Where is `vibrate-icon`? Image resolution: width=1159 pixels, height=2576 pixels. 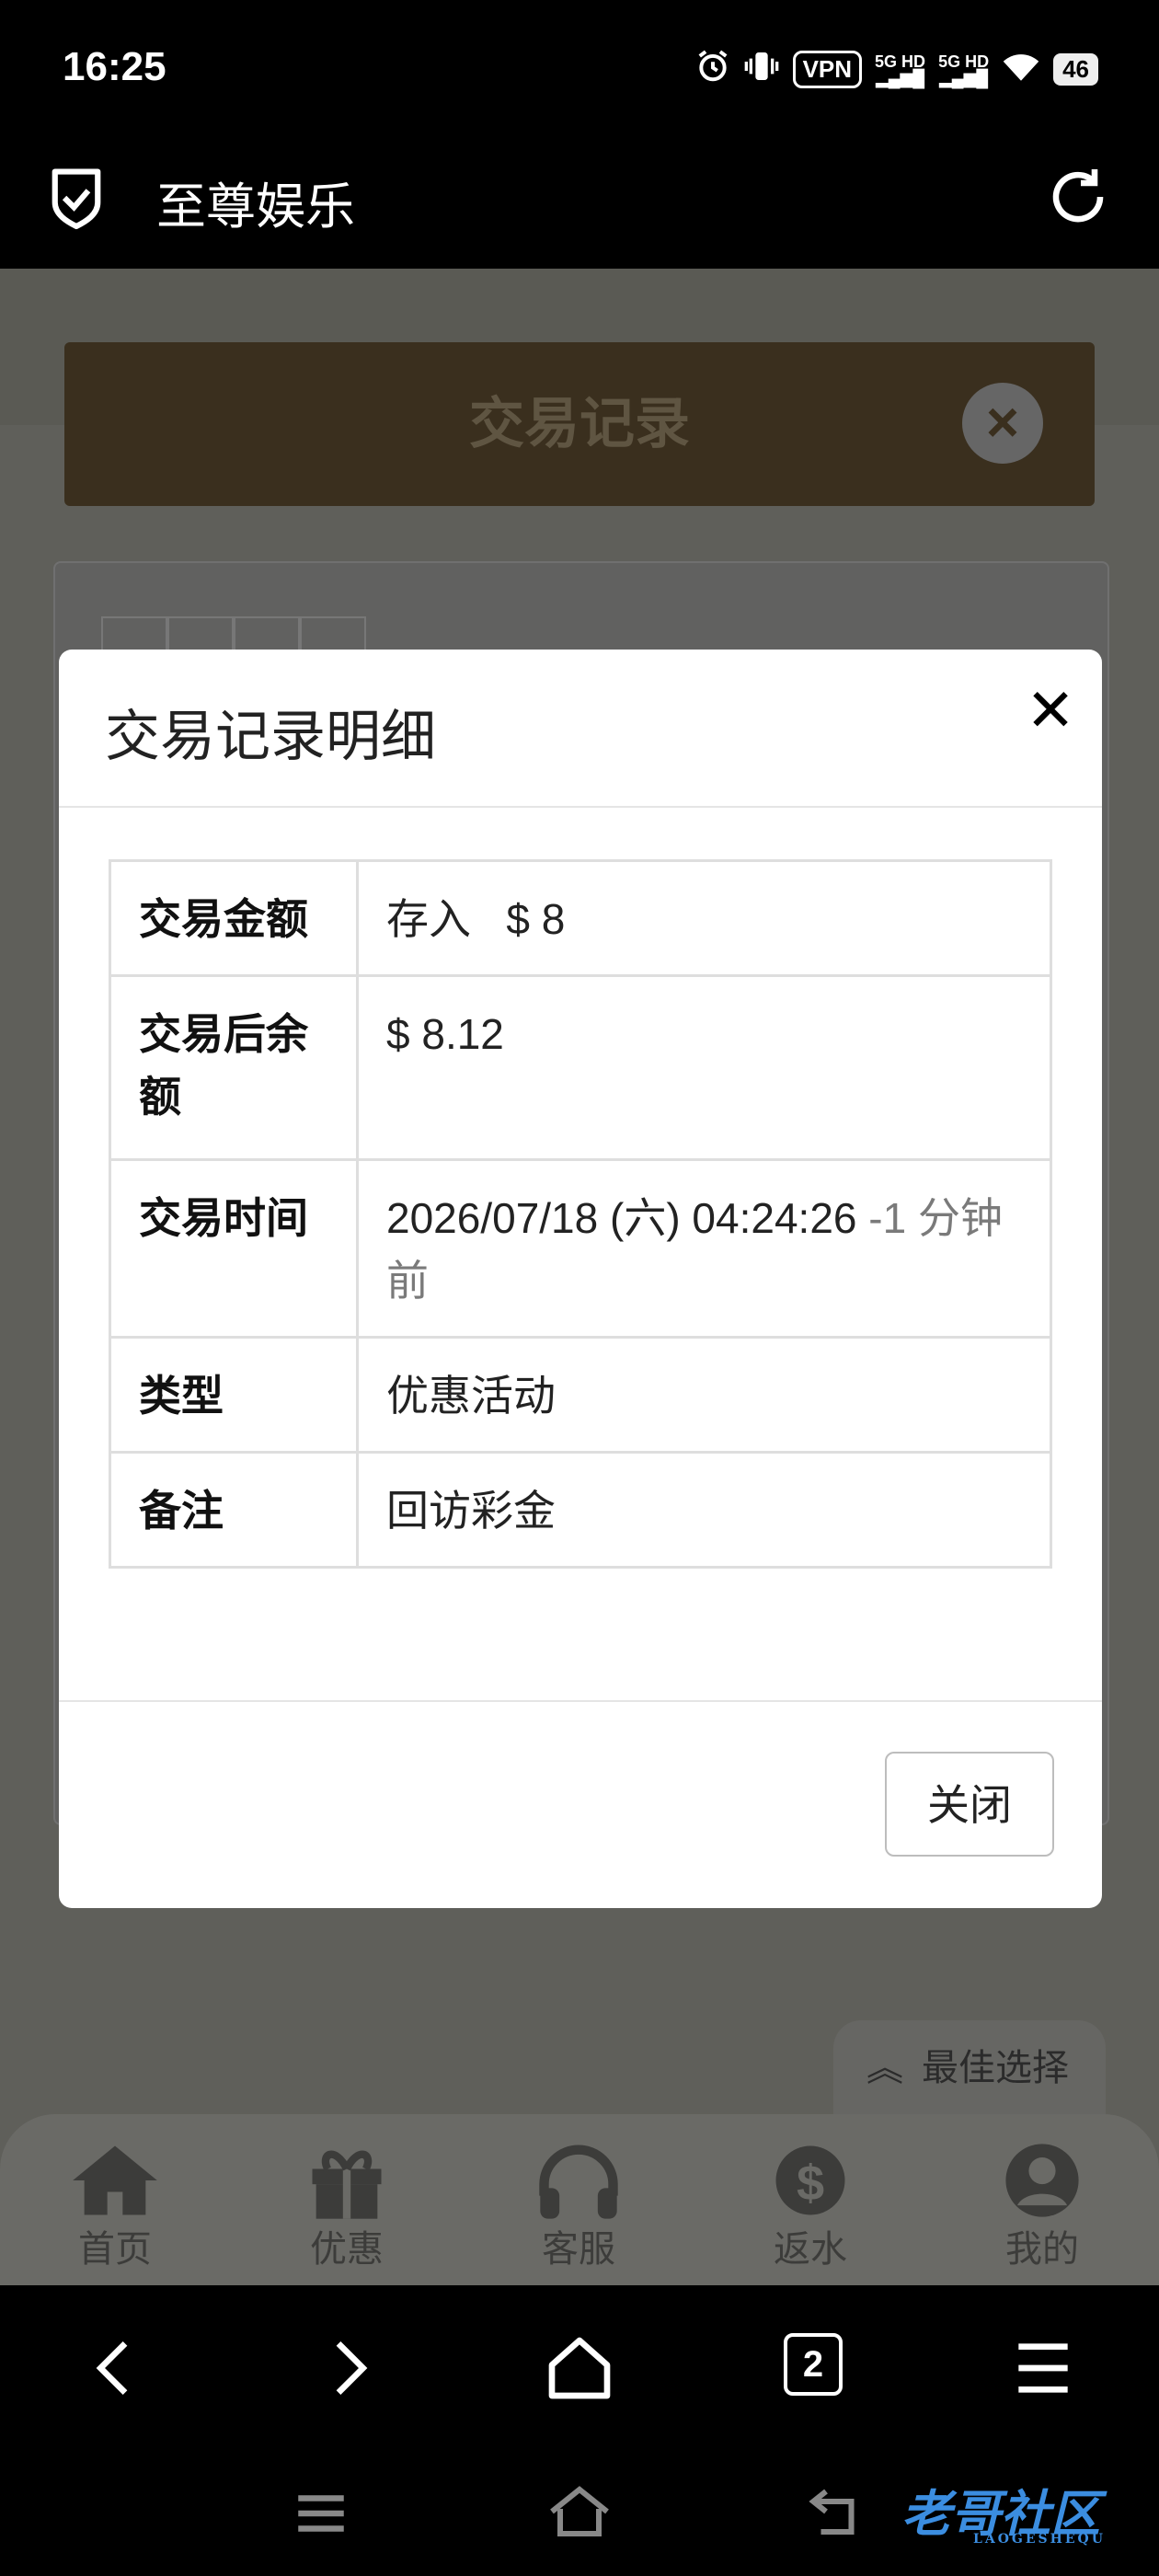
vibrate-icon is located at coordinates (761, 69).